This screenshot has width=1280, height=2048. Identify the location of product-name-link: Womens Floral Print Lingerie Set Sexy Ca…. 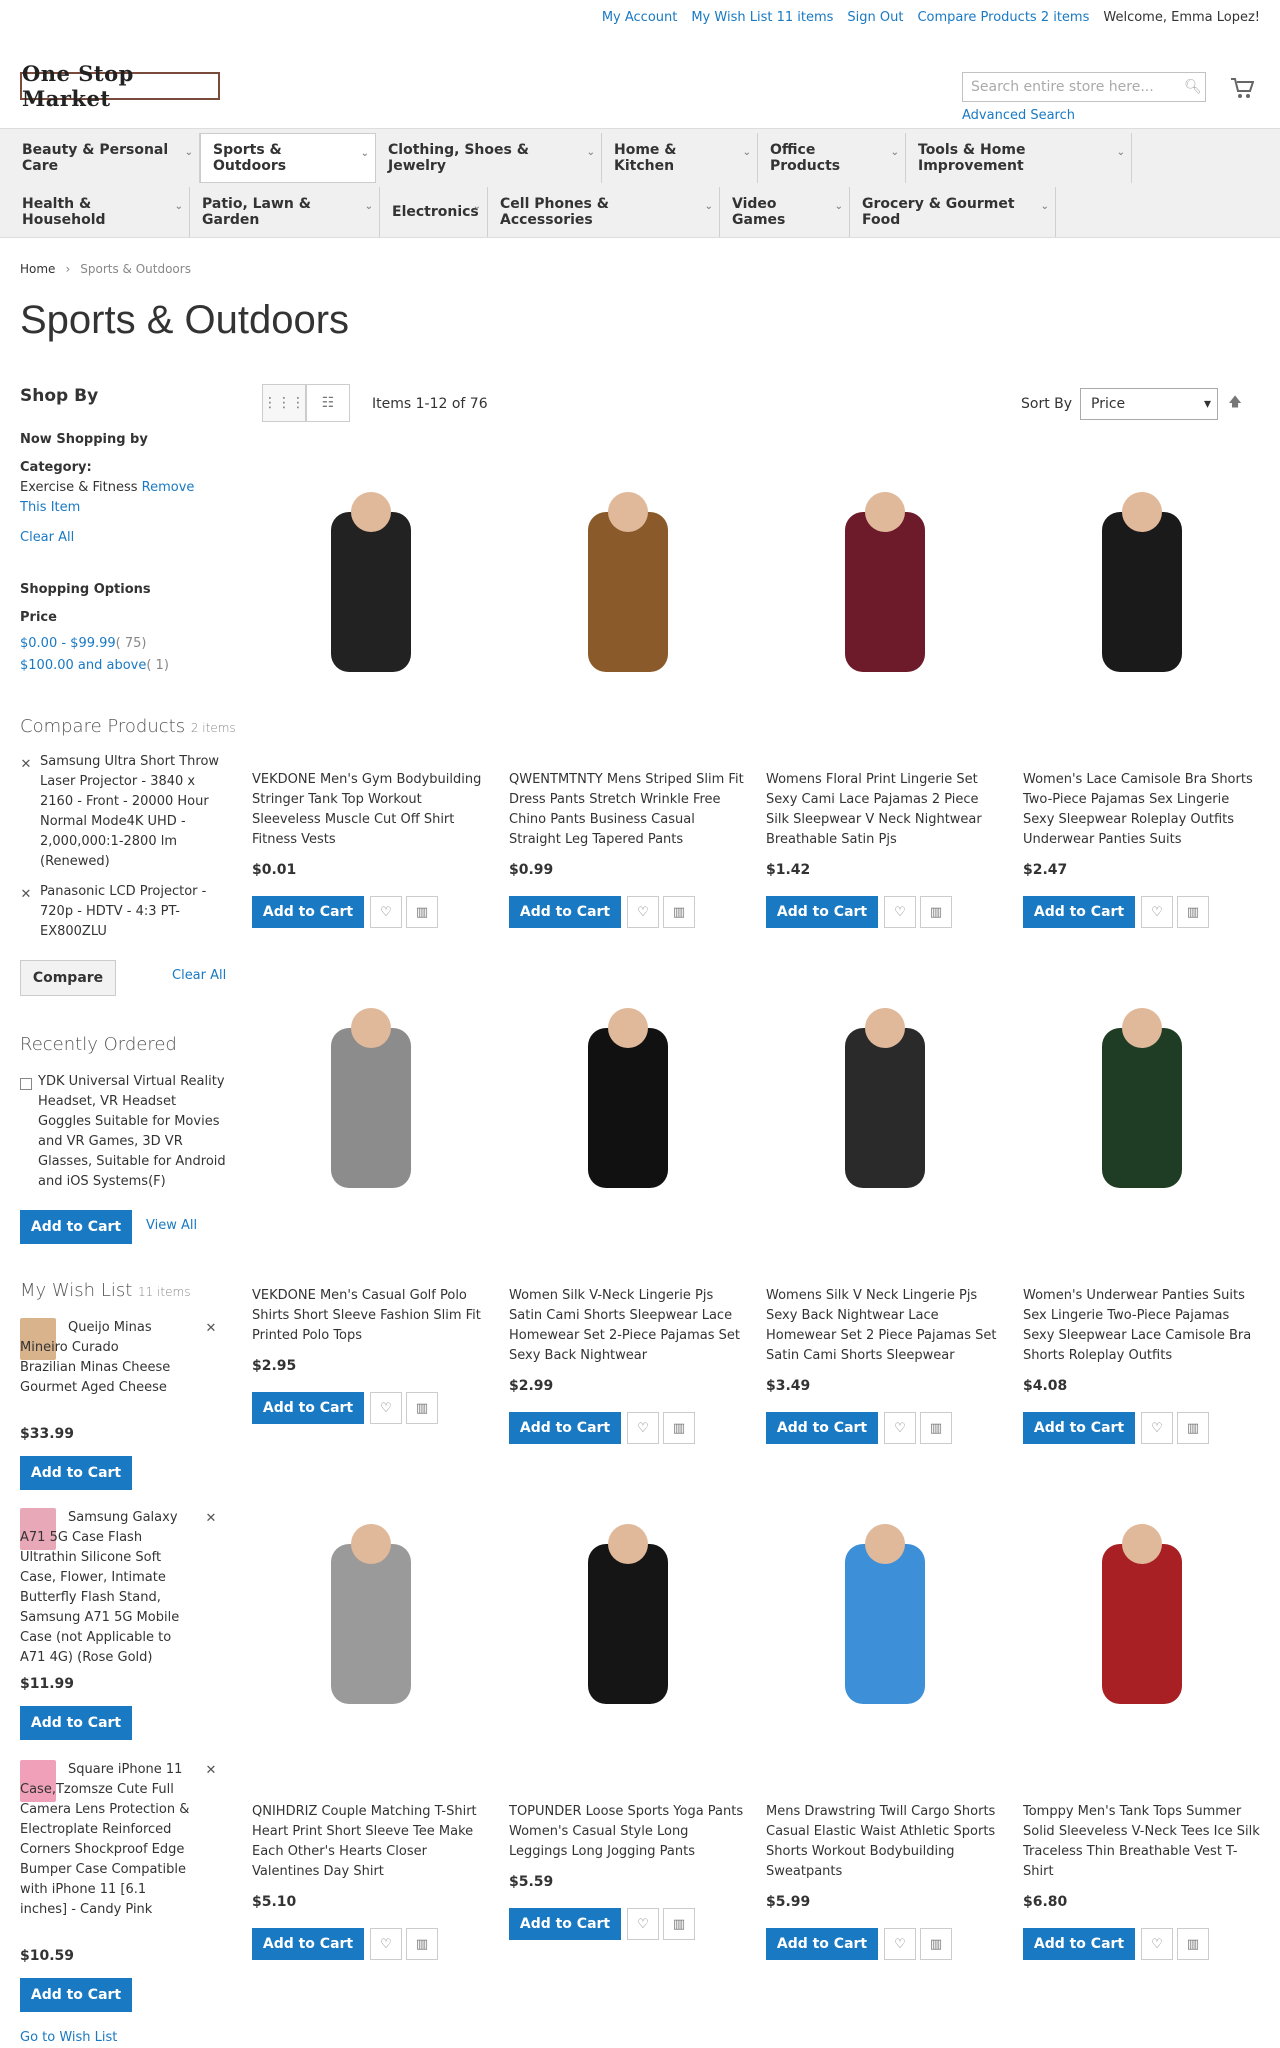
(884, 810).